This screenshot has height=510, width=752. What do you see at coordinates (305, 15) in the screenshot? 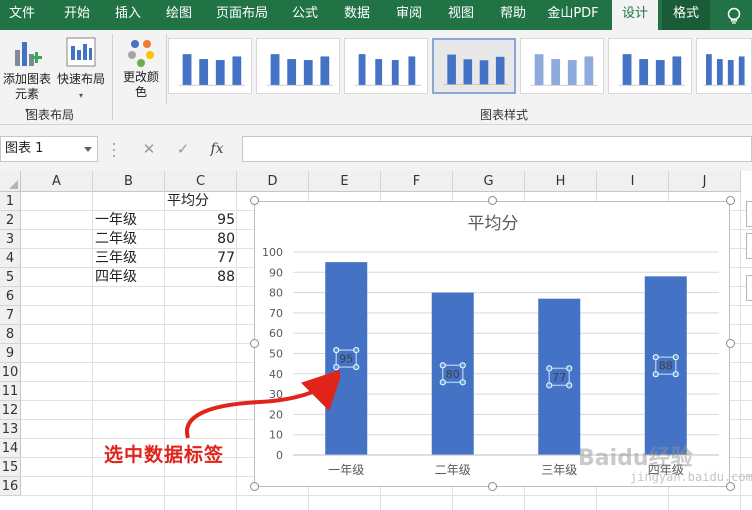
I see `tab-formulas: 公式` at bounding box center [305, 15].